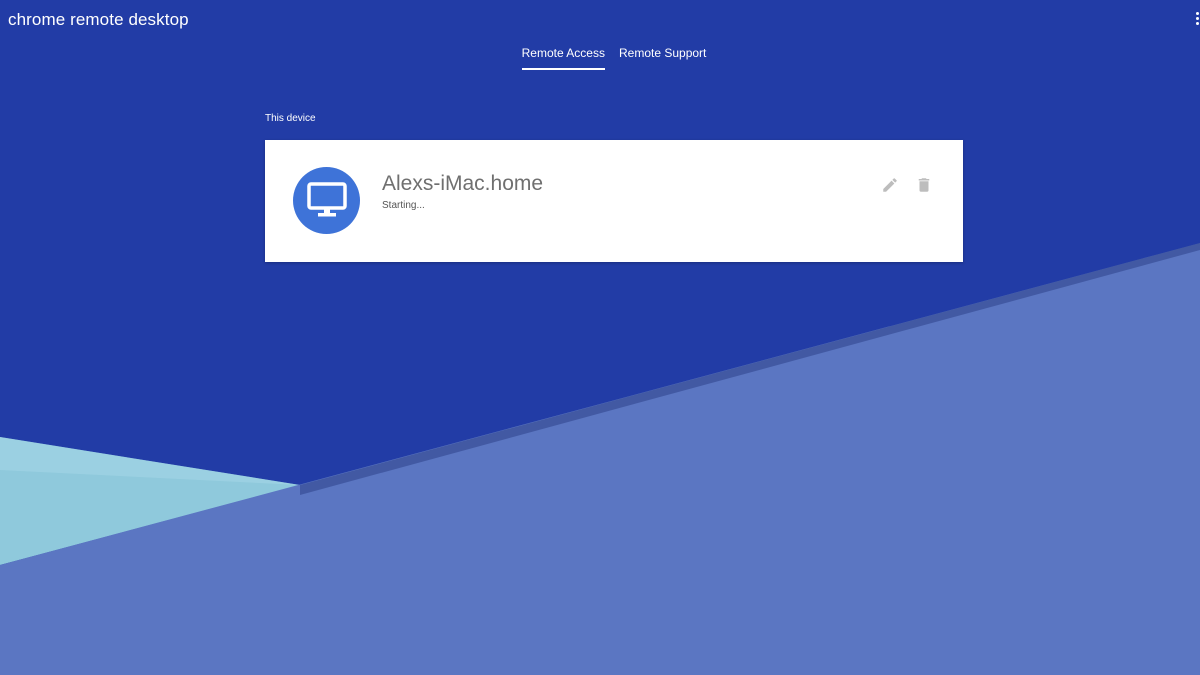 The height and width of the screenshot is (675, 1200). I want to click on app-title: chrome remote desktop, so click(98, 19).